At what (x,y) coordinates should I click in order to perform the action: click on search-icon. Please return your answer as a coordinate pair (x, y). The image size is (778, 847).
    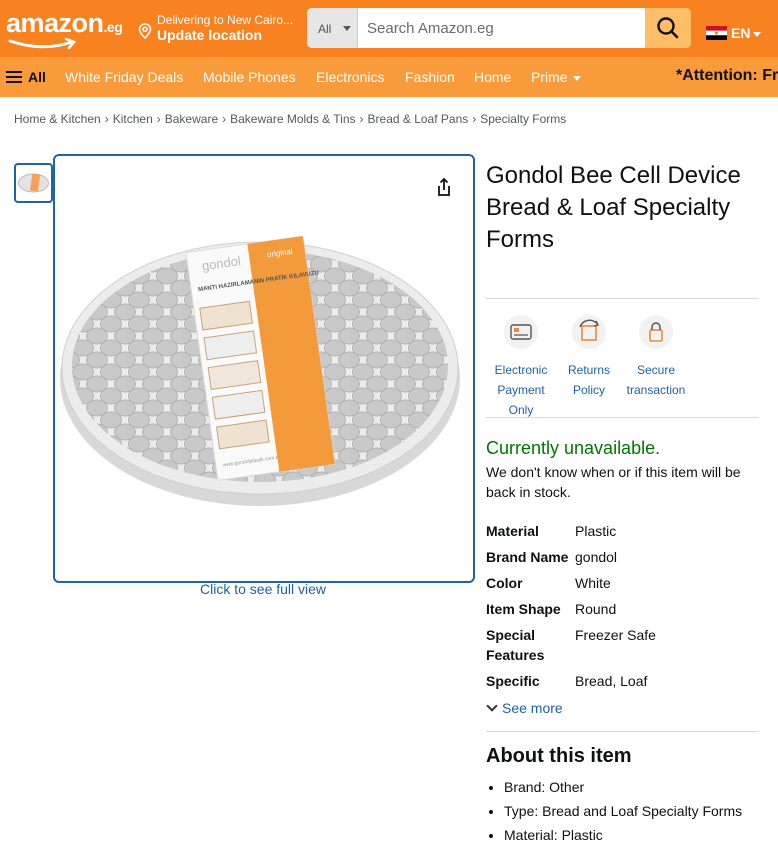
    Looking at the image, I should click on (668, 28).